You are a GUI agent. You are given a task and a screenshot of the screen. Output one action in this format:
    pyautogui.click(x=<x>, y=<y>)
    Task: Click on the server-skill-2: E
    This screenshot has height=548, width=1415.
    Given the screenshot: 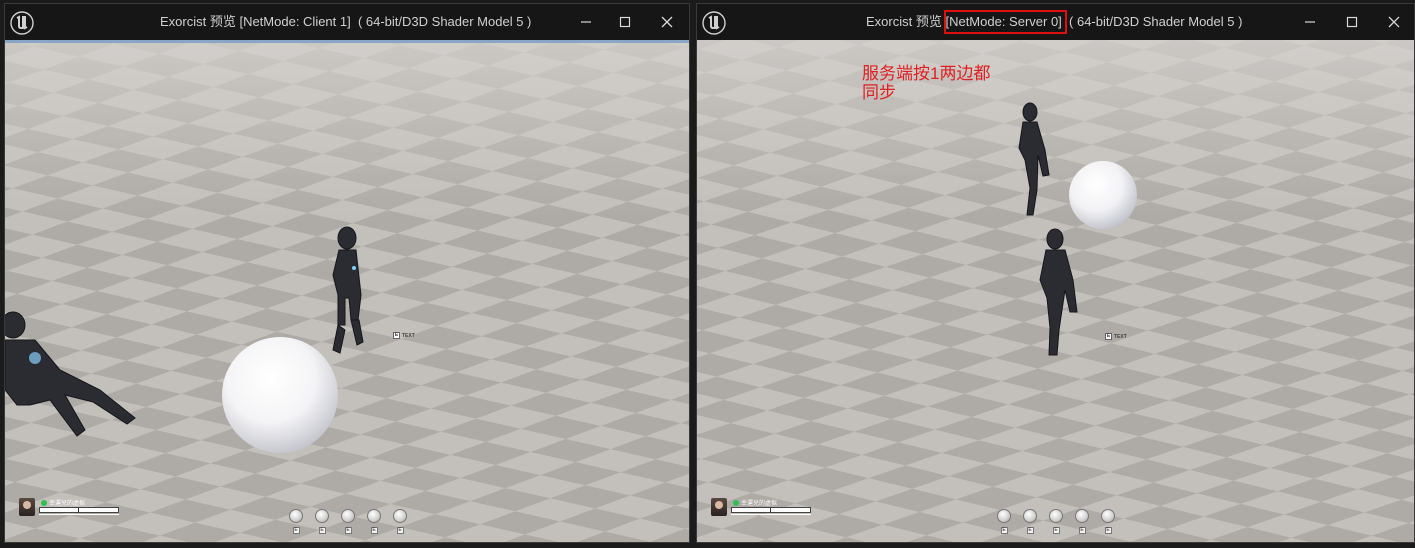 What is the action you would take?
    pyautogui.click(x=1030, y=521)
    